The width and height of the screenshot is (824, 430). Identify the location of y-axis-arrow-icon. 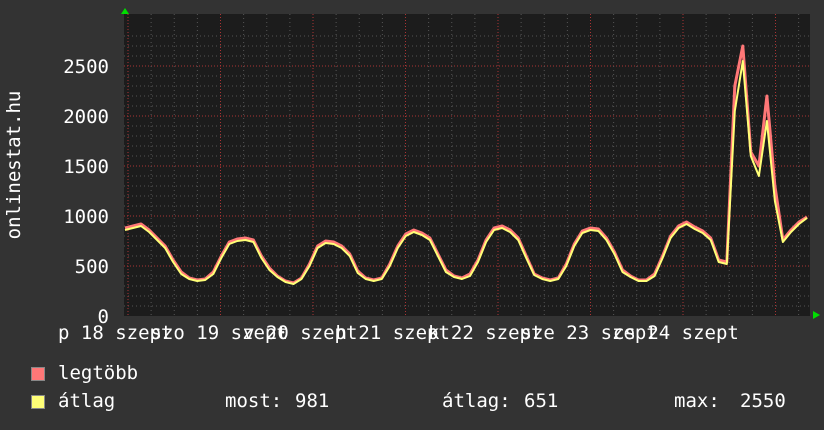
(125, 11).